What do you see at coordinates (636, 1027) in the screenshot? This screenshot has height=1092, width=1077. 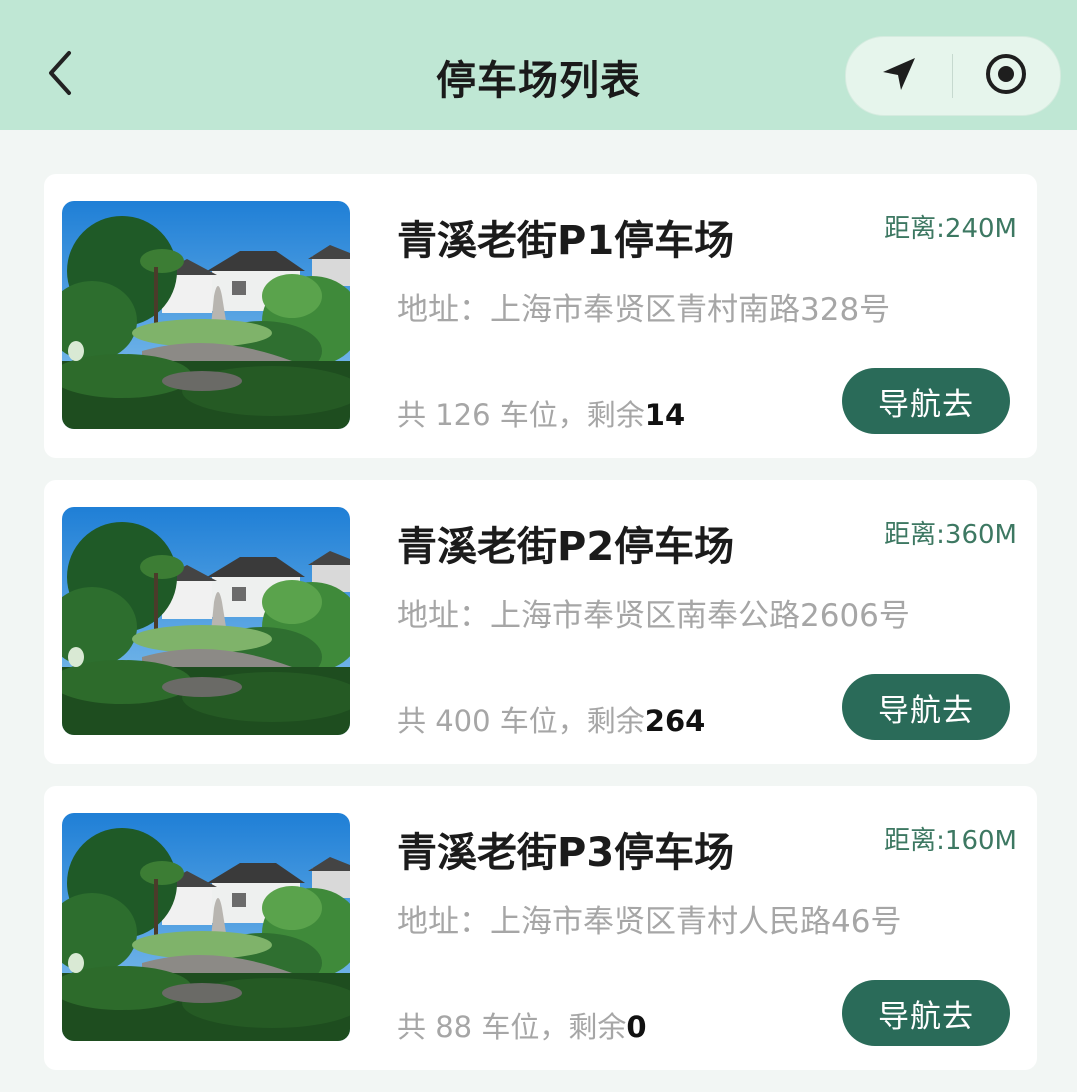 I see `spaces-remaining: 0` at bounding box center [636, 1027].